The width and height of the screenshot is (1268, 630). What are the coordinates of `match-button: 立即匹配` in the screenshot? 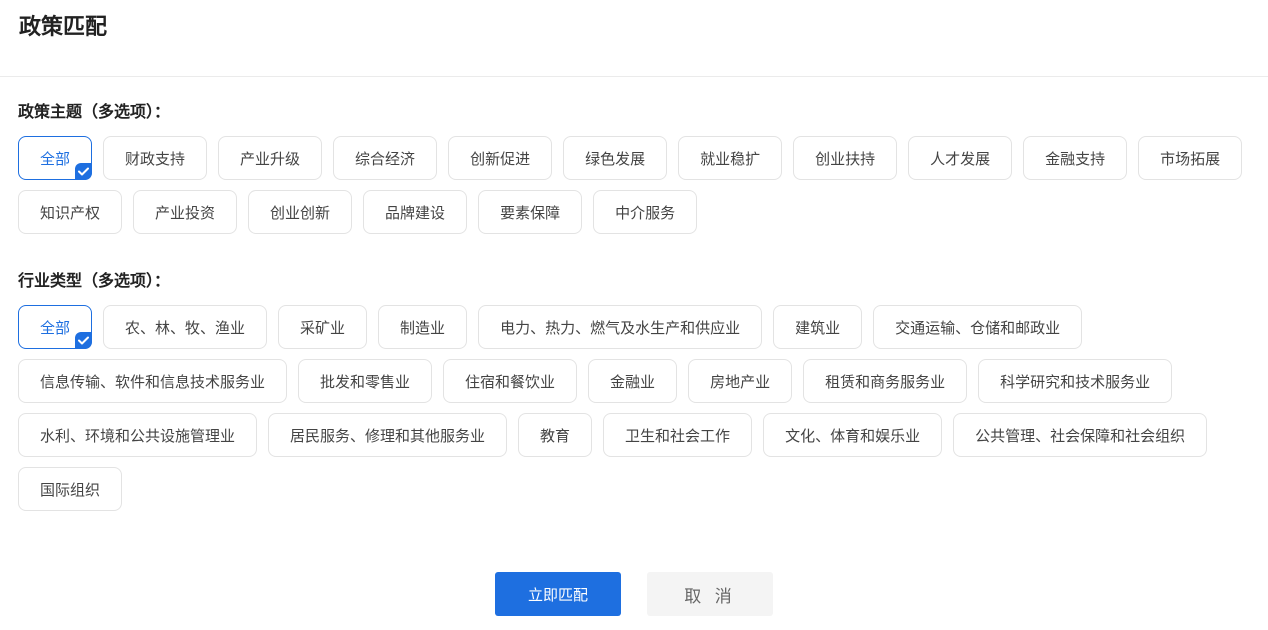 It's located at (558, 594).